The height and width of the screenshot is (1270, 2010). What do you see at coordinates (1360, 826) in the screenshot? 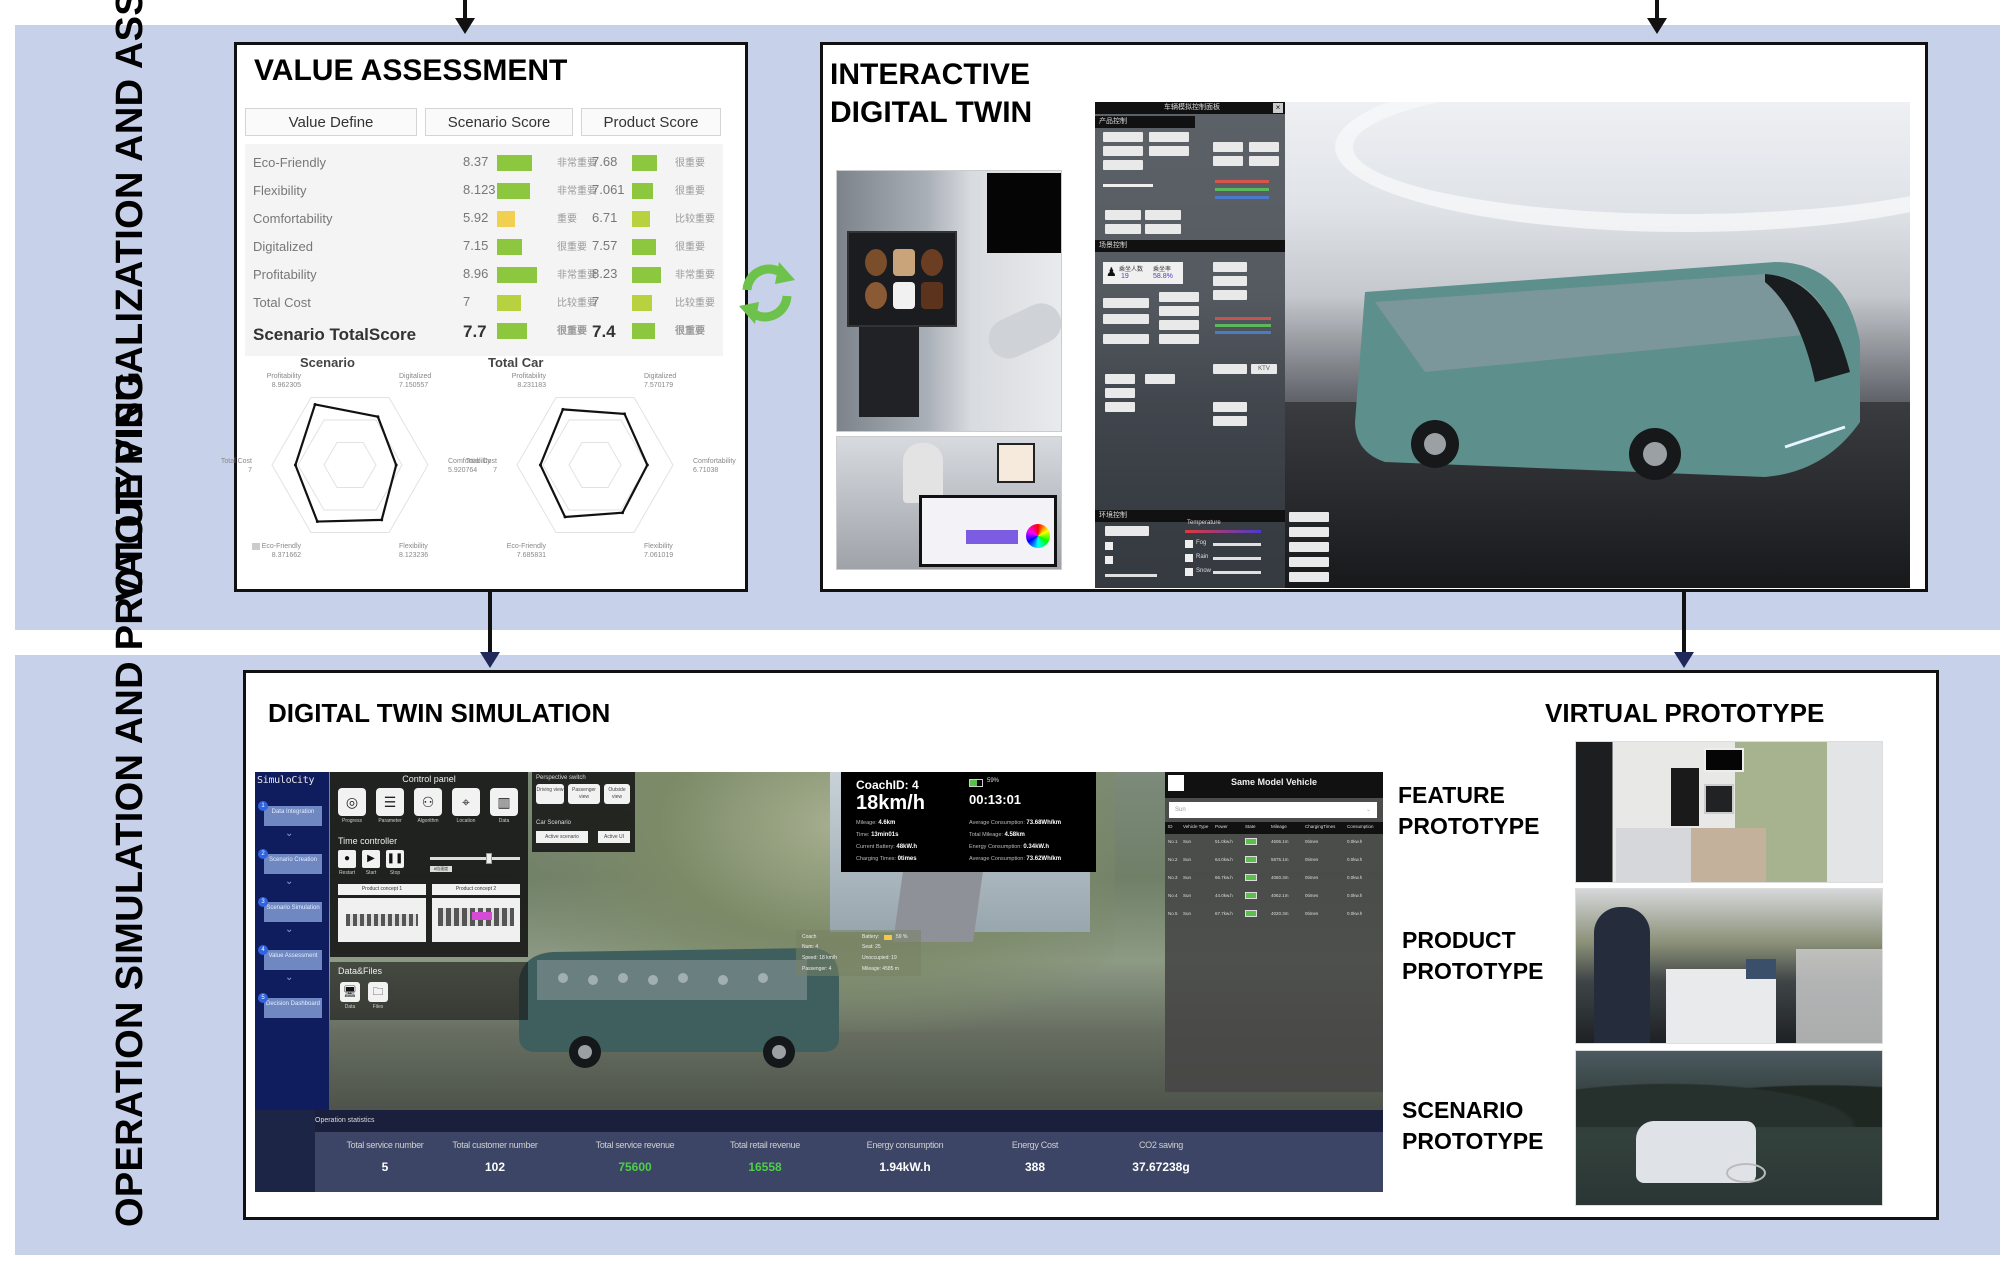
I see `smv-column-header: Consumption` at bounding box center [1360, 826].